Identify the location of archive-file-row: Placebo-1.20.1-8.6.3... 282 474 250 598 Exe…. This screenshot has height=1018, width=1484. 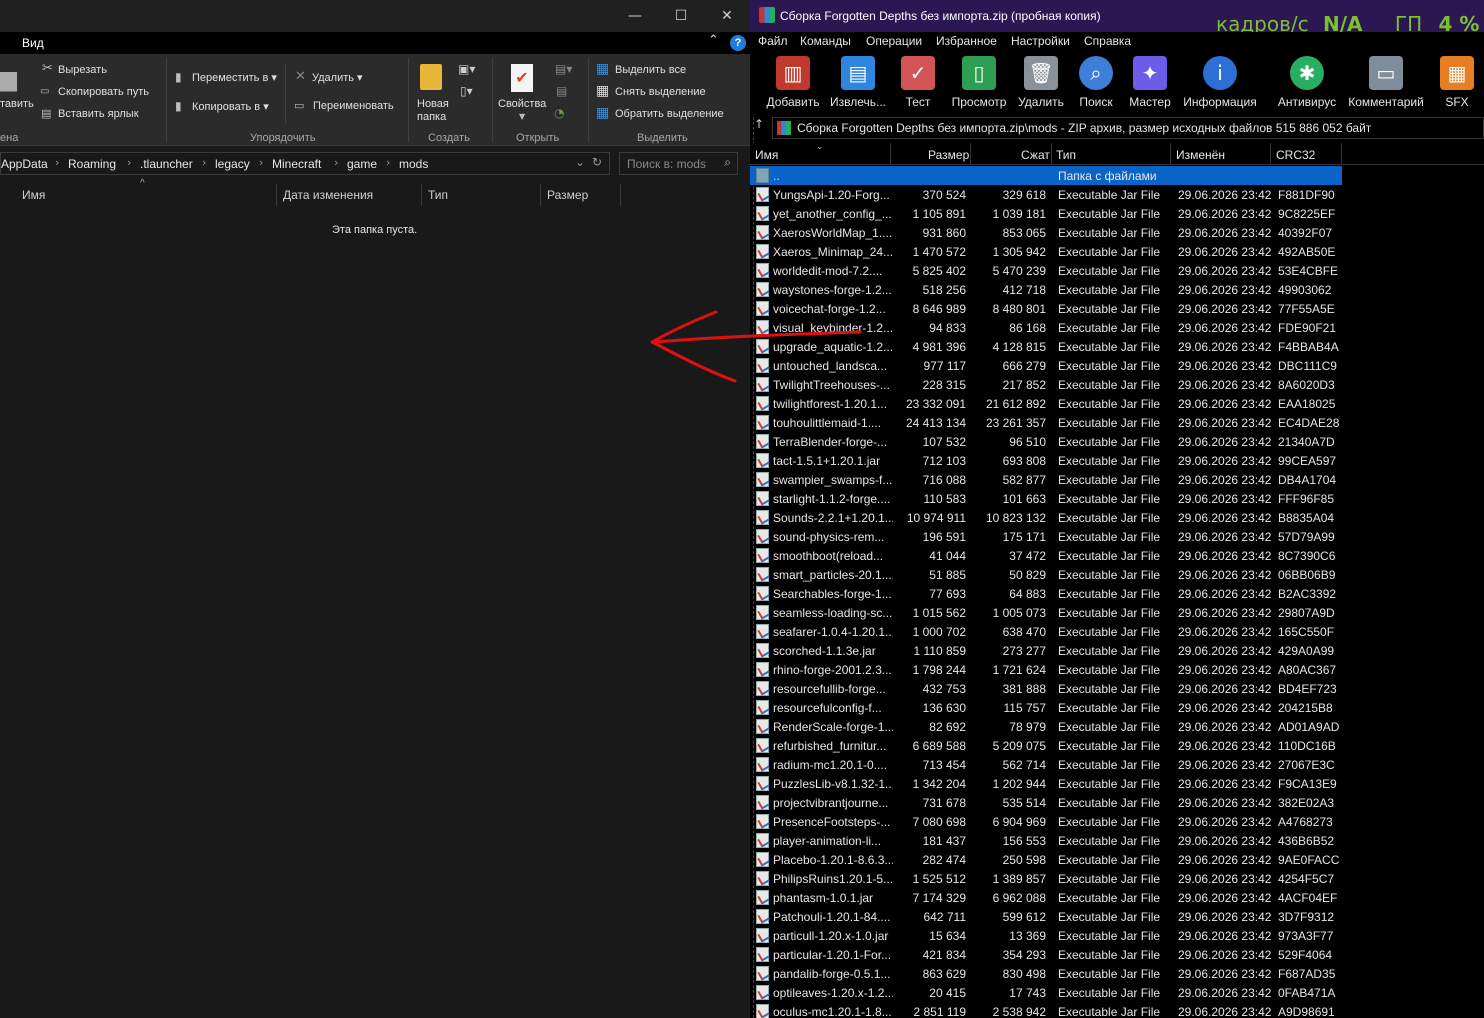
(1046, 859).